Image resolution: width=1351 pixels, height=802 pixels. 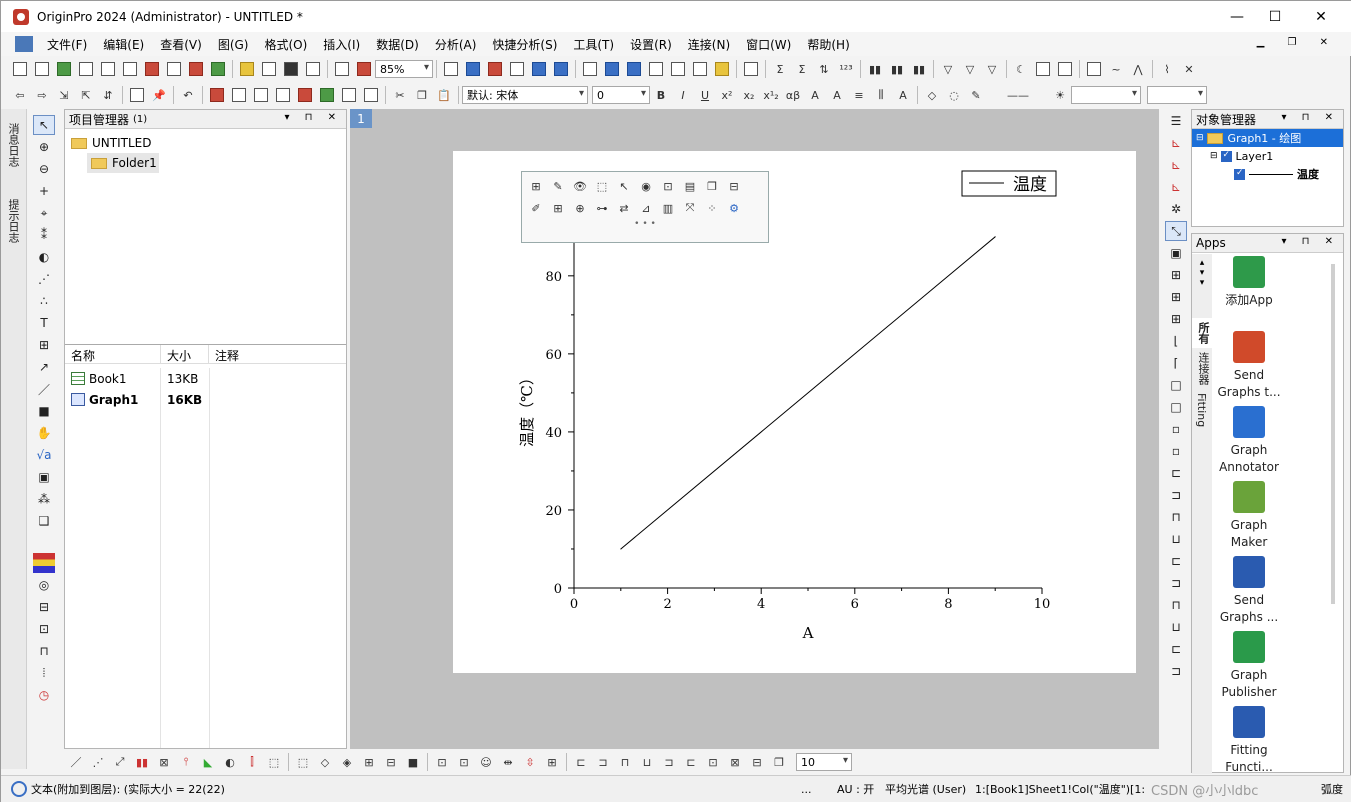 What do you see at coordinates (1176, 407) in the screenshot?
I see `box2-icon: □` at bounding box center [1176, 407].